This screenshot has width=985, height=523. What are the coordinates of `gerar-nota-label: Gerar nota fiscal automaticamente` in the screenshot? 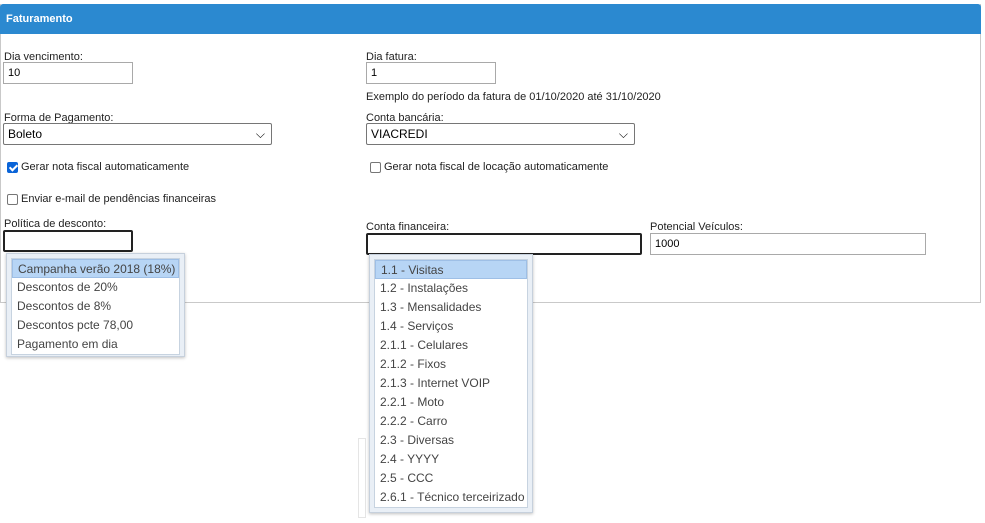 It's located at (105, 167).